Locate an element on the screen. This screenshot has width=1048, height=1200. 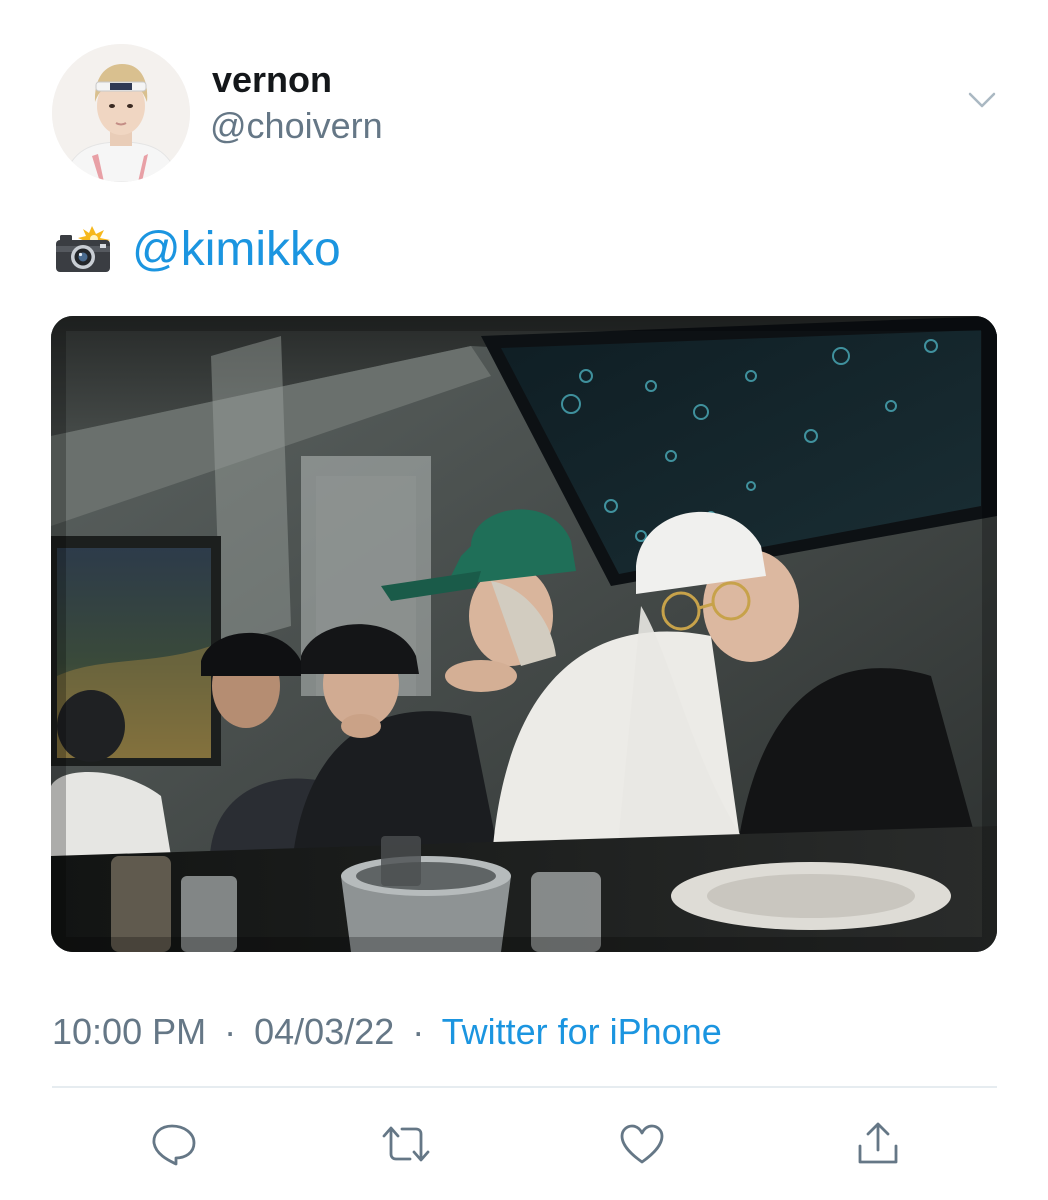
reply-button is located at coordinates (174, 1144).